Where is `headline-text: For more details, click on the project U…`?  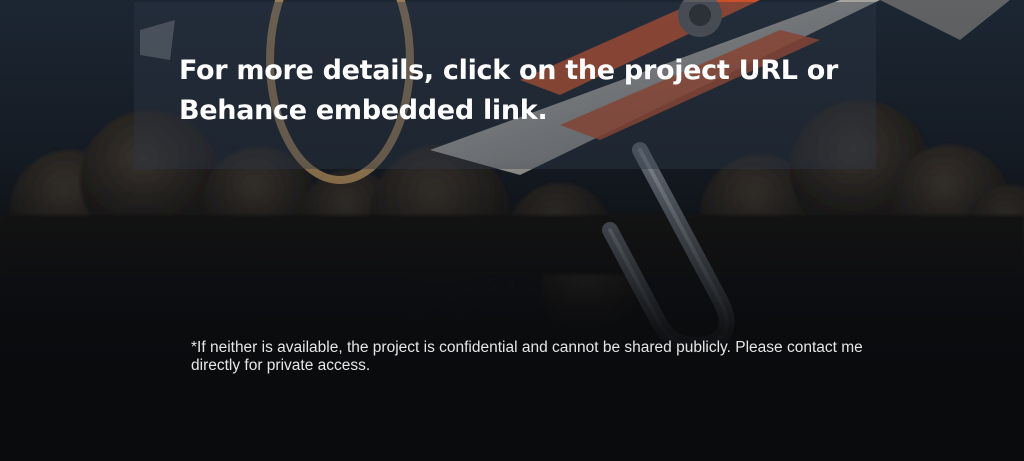
headline-text: For more details, click on the project U… is located at coordinates (508, 90).